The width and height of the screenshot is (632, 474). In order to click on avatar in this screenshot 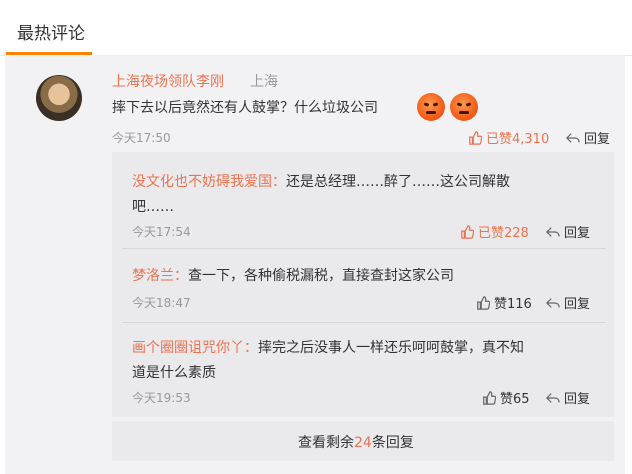, I will do `click(59, 98)`.